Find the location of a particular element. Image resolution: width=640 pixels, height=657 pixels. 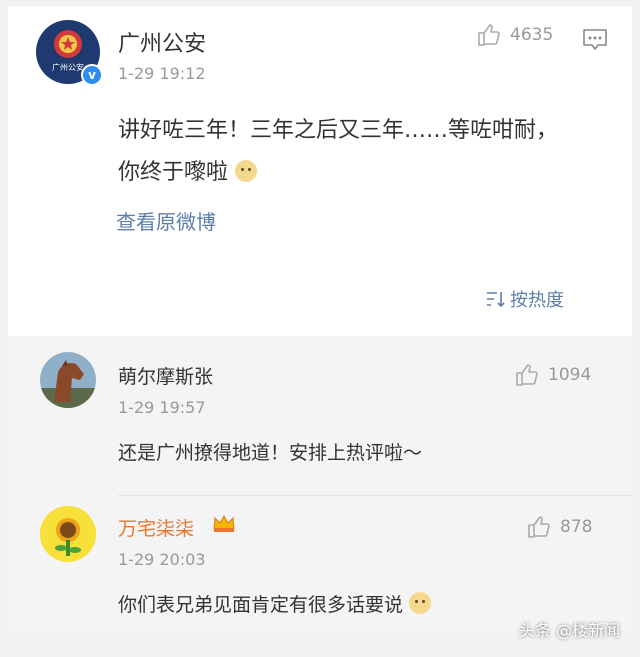

sort-label: 按热度 is located at coordinates (537, 300).